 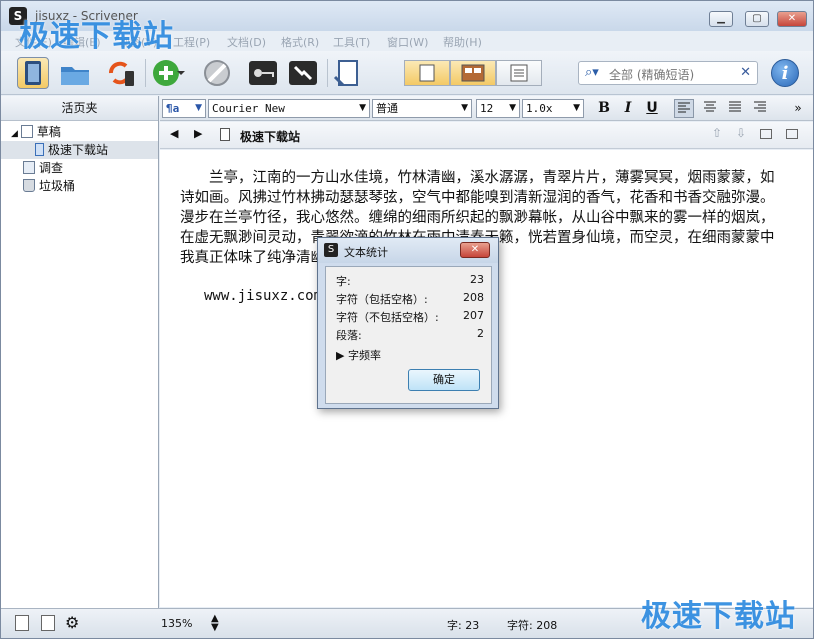 What do you see at coordinates (351, 42) in the screenshot?
I see `menu-tools: 工具(T)` at bounding box center [351, 42].